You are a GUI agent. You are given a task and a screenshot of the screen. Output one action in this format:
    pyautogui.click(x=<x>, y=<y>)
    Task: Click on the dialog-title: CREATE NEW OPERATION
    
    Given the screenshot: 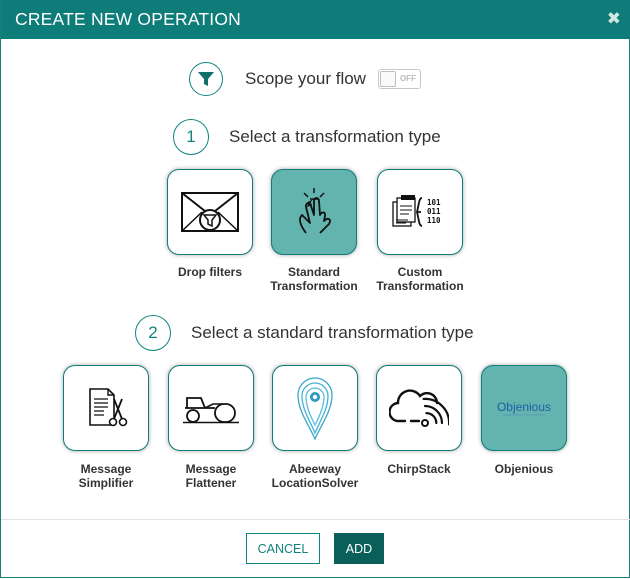 What is the action you would take?
    pyautogui.click(x=128, y=19)
    